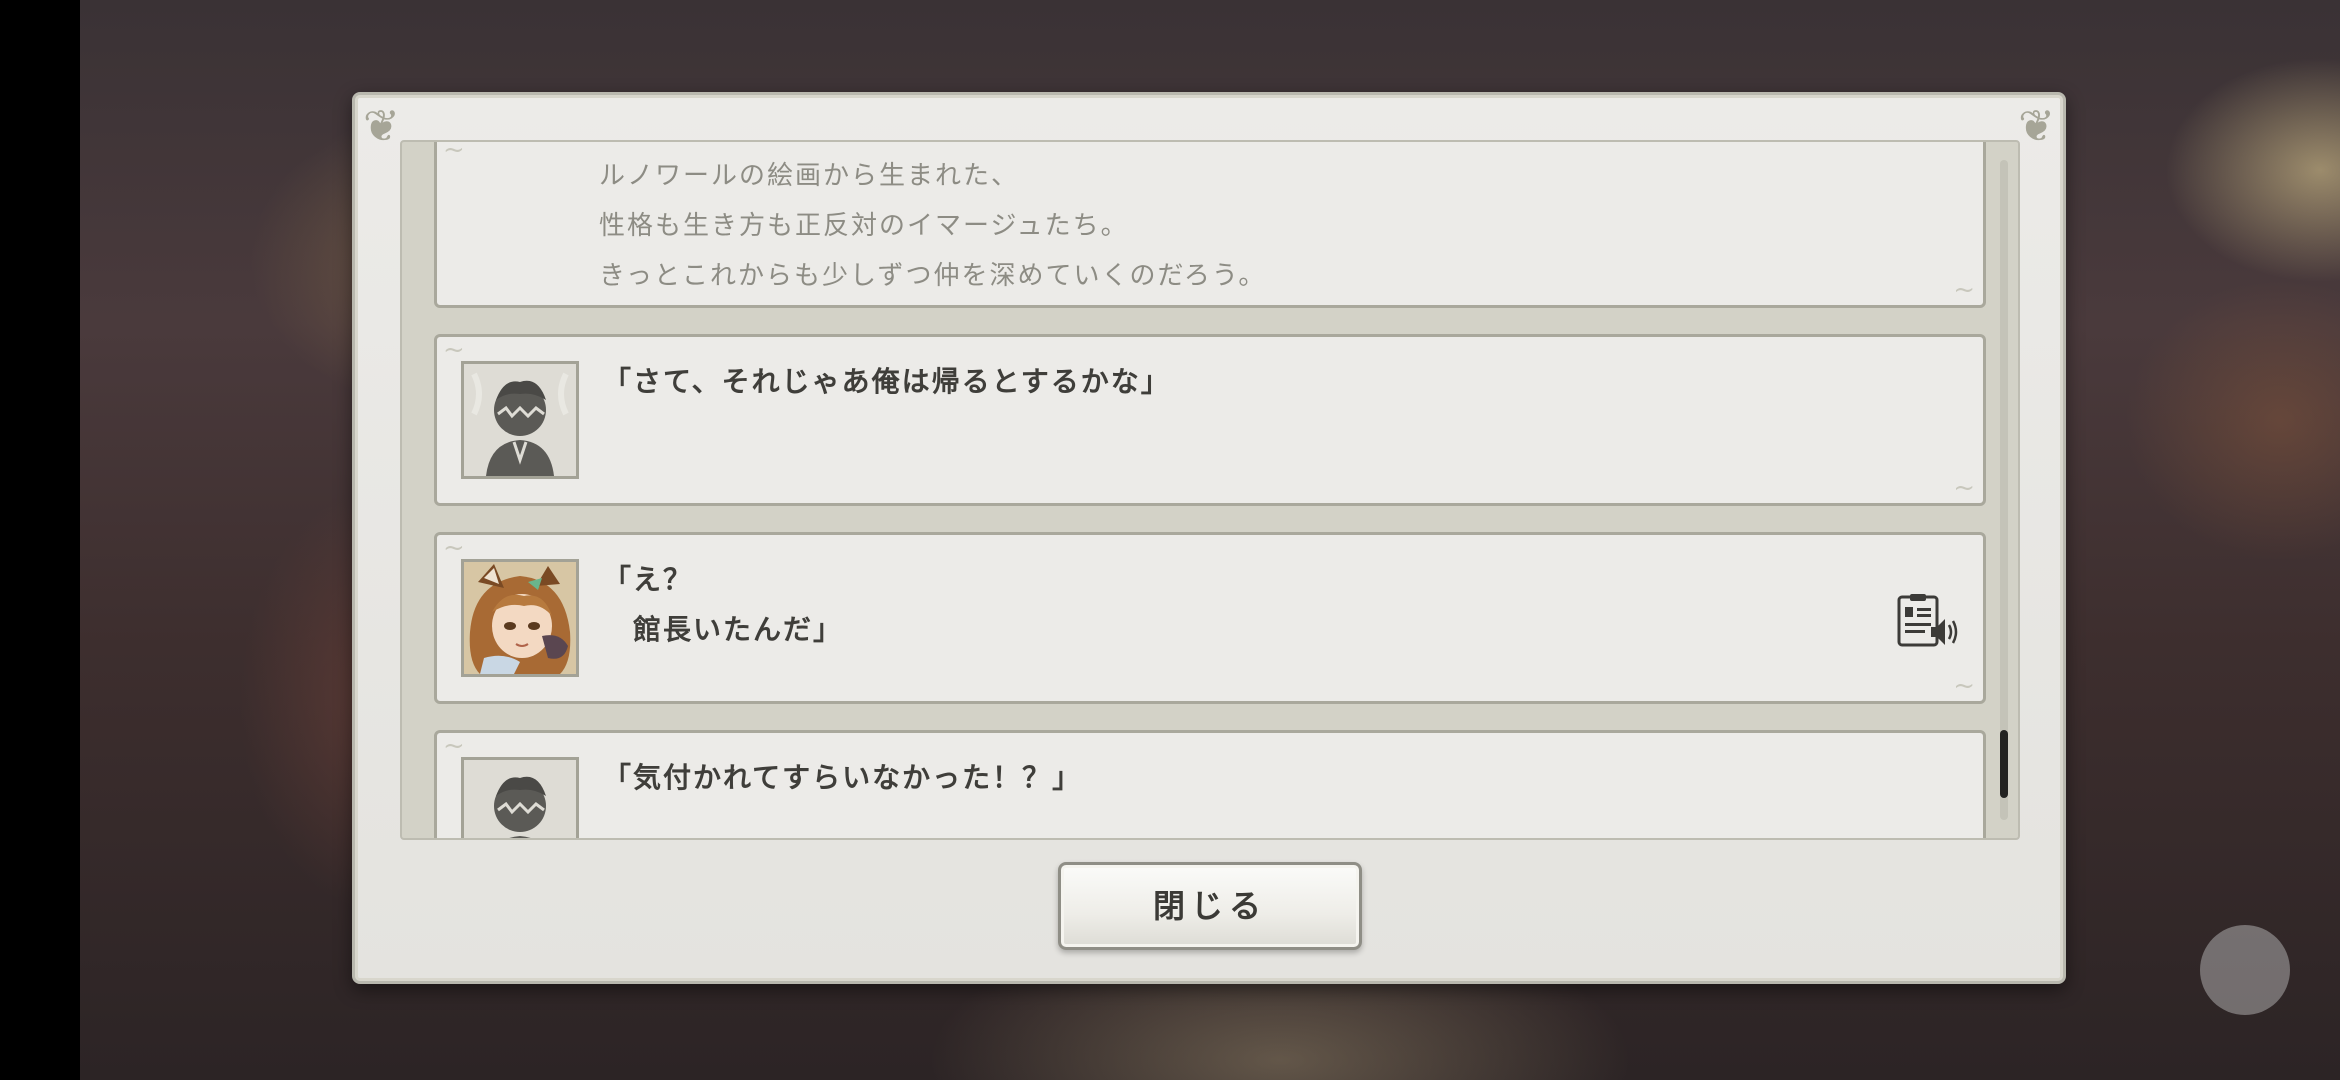 This screenshot has width=2340, height=1080. I want to click on floating-menu-button, so click(2245, 970).